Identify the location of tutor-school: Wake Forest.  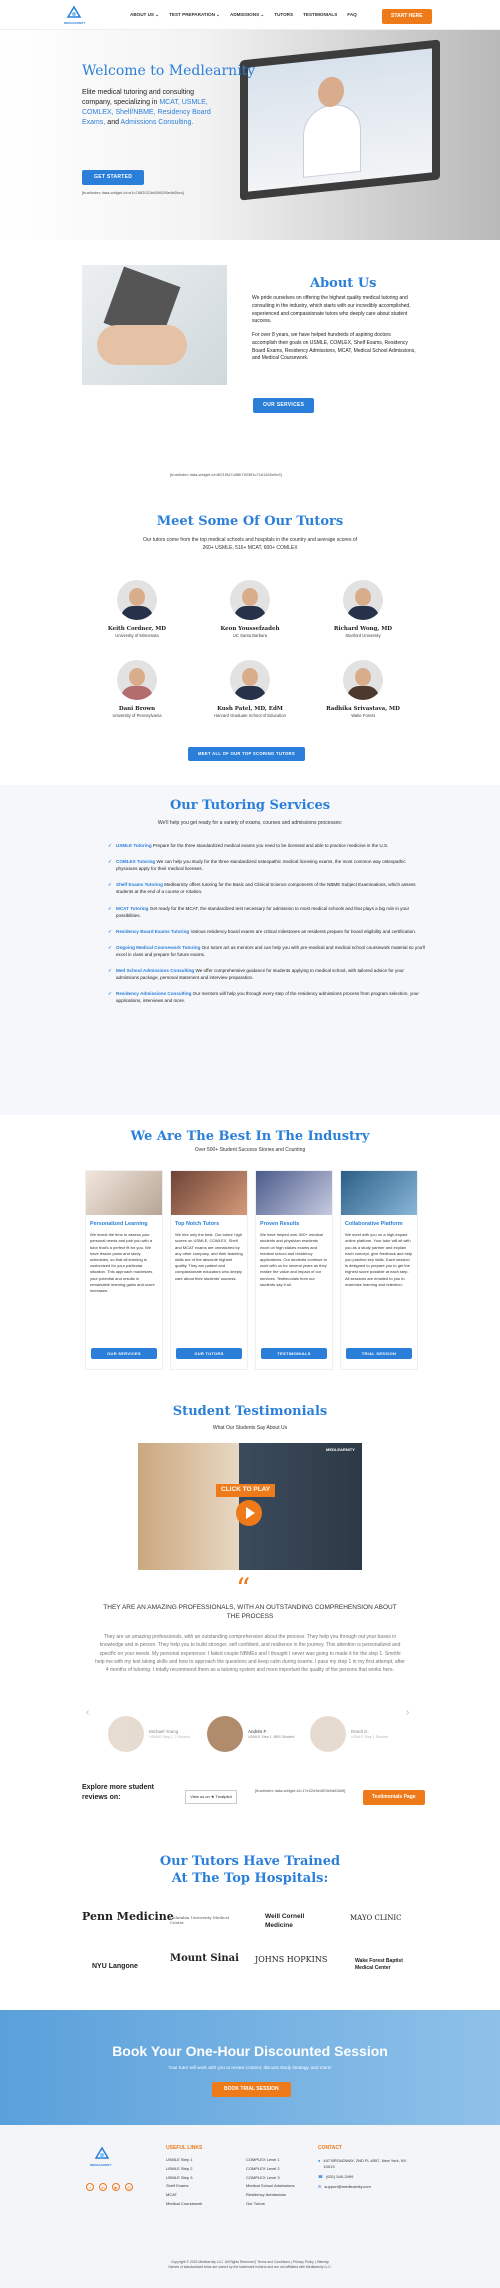
(363, 716).